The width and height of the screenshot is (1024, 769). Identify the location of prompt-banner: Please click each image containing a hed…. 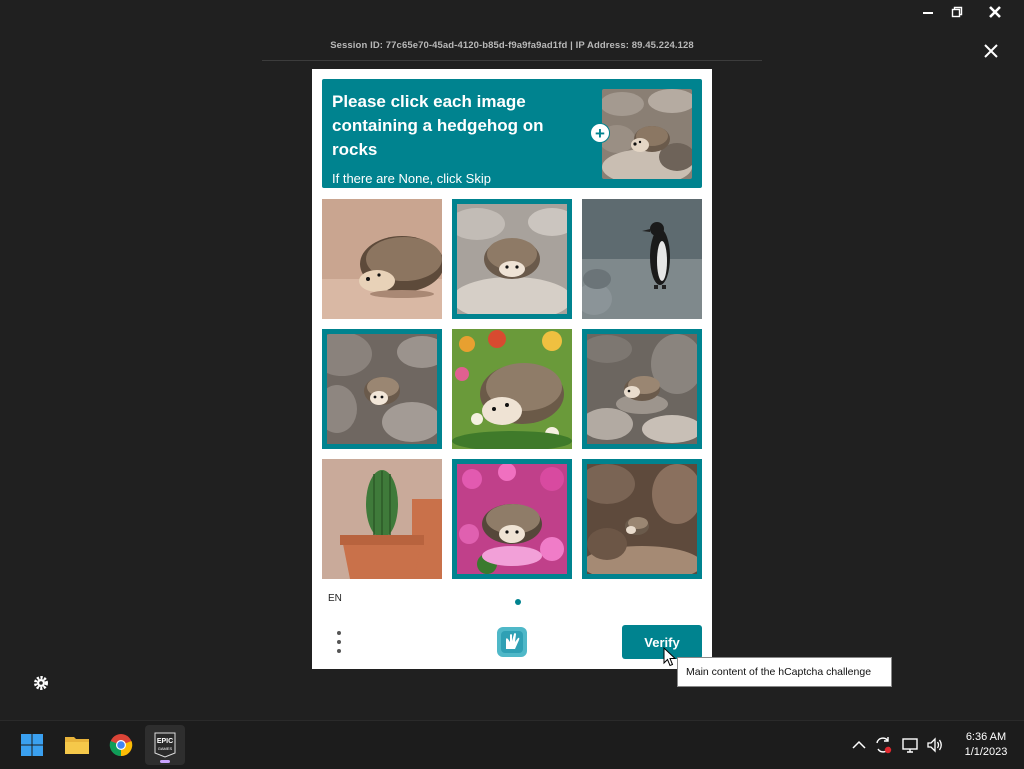
(512, 133).